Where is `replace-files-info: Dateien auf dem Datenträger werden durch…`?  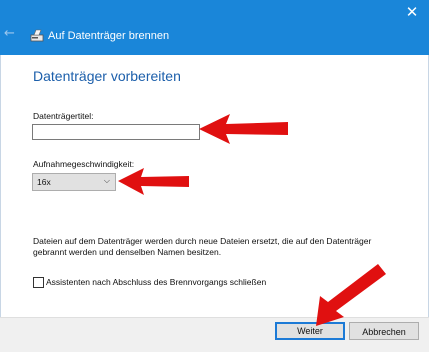
replace-files-info: Dateien auf dem Datenträger werden durch… is located at coordinates (202, 246).